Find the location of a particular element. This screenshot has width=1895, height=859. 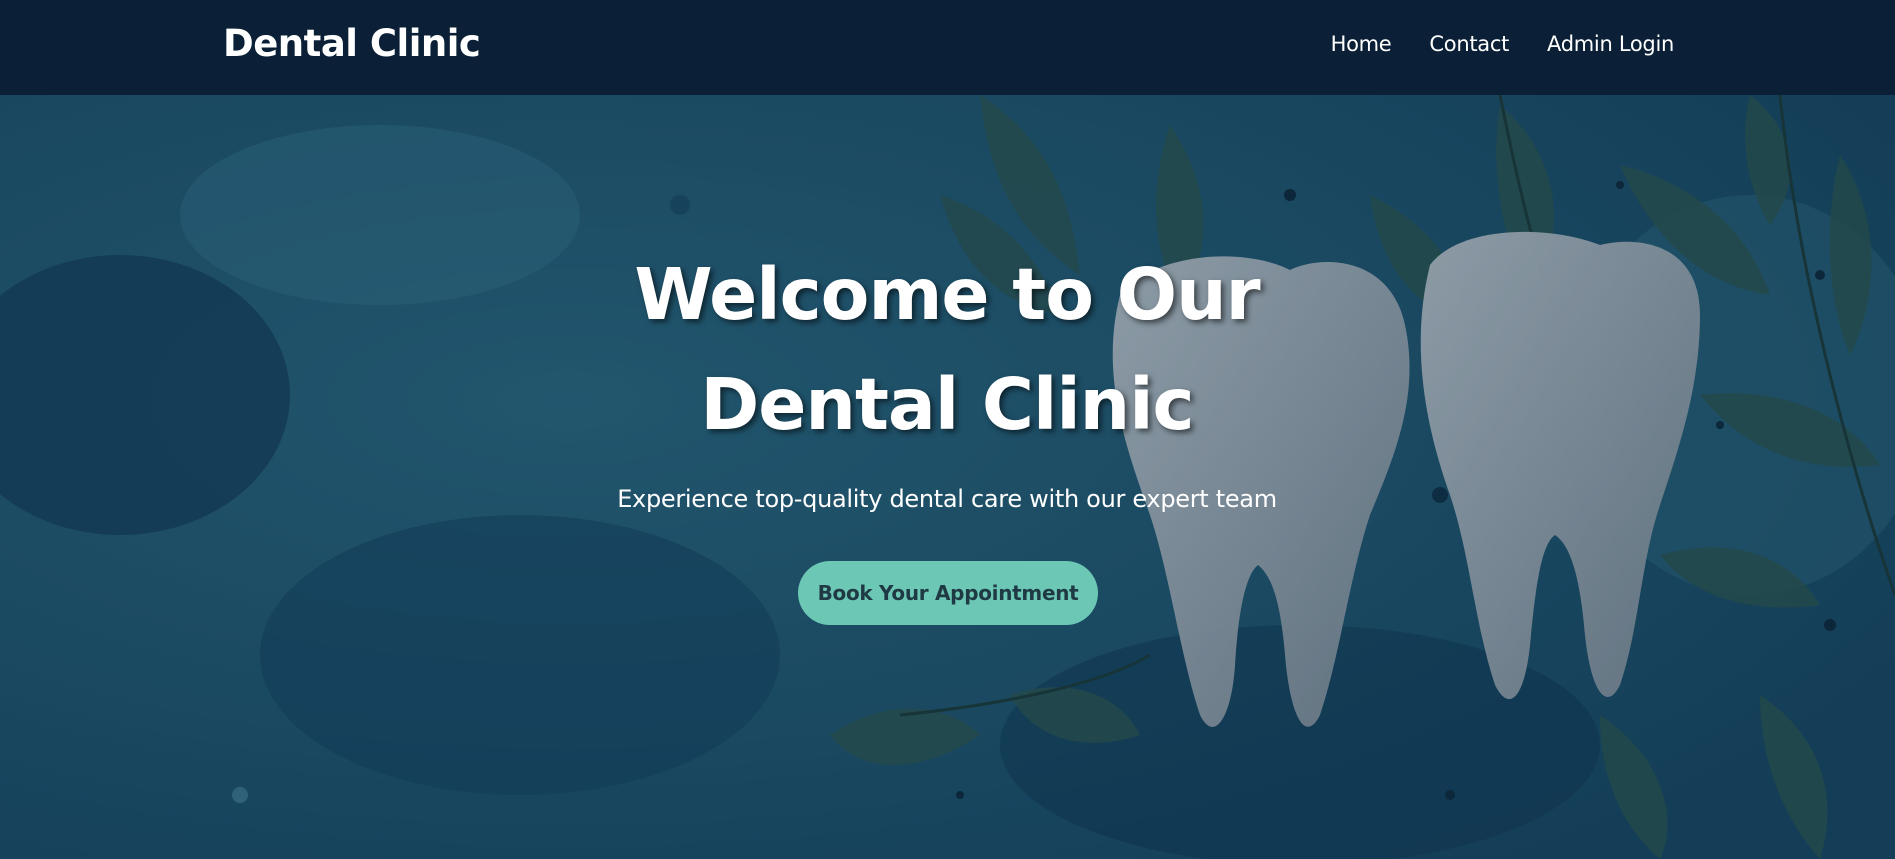

navbar: Dental Clinic Home Contact Admin Login is located at coordinates (947, 47).